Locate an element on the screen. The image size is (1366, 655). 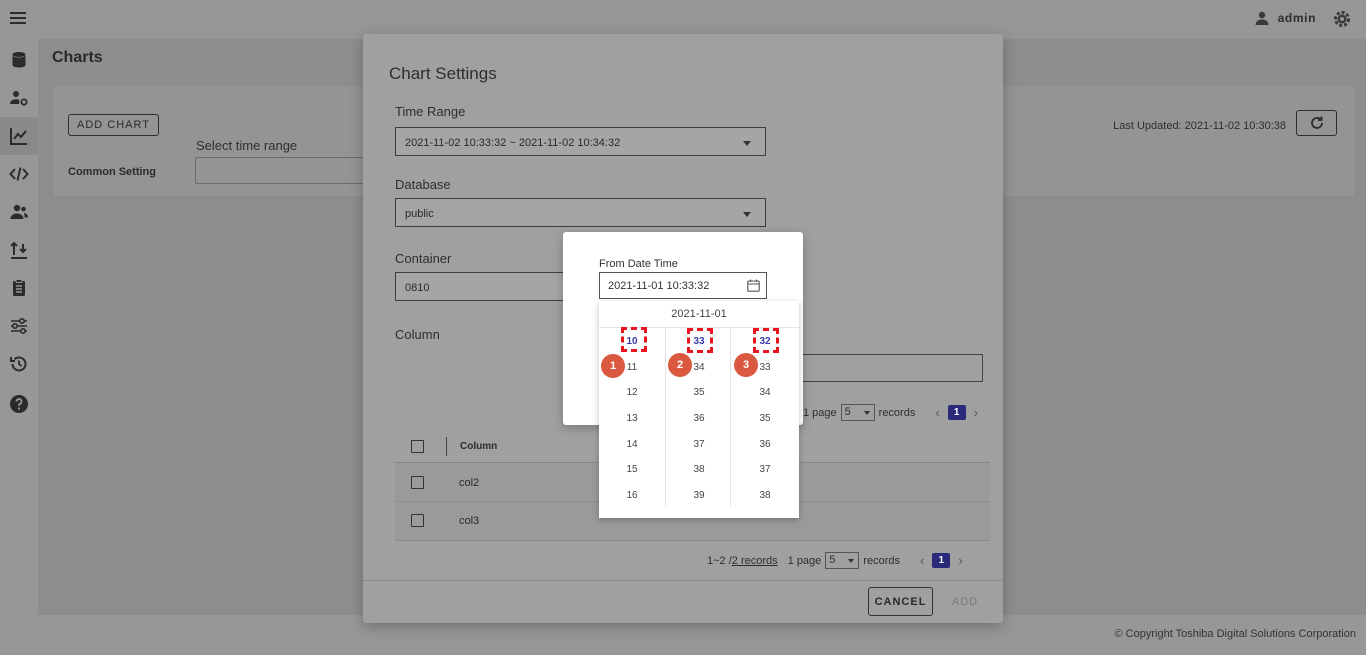
sidebar-item-configuration is located at coordinates (19, 326).